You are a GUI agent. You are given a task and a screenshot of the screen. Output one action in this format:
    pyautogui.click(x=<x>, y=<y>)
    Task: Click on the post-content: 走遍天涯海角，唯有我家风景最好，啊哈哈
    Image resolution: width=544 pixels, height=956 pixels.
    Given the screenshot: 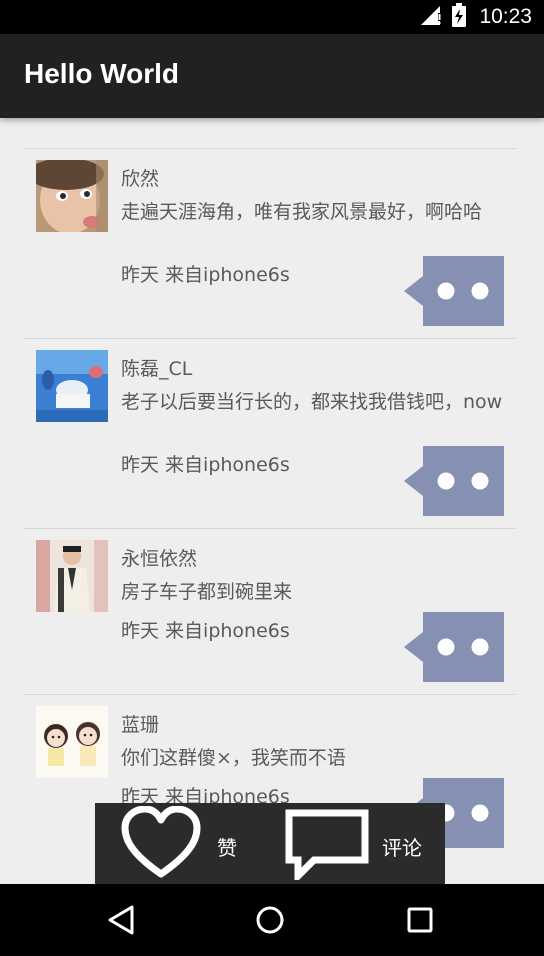 What is the action you would take?
    pyautogui.click(x=302, y=212)
    